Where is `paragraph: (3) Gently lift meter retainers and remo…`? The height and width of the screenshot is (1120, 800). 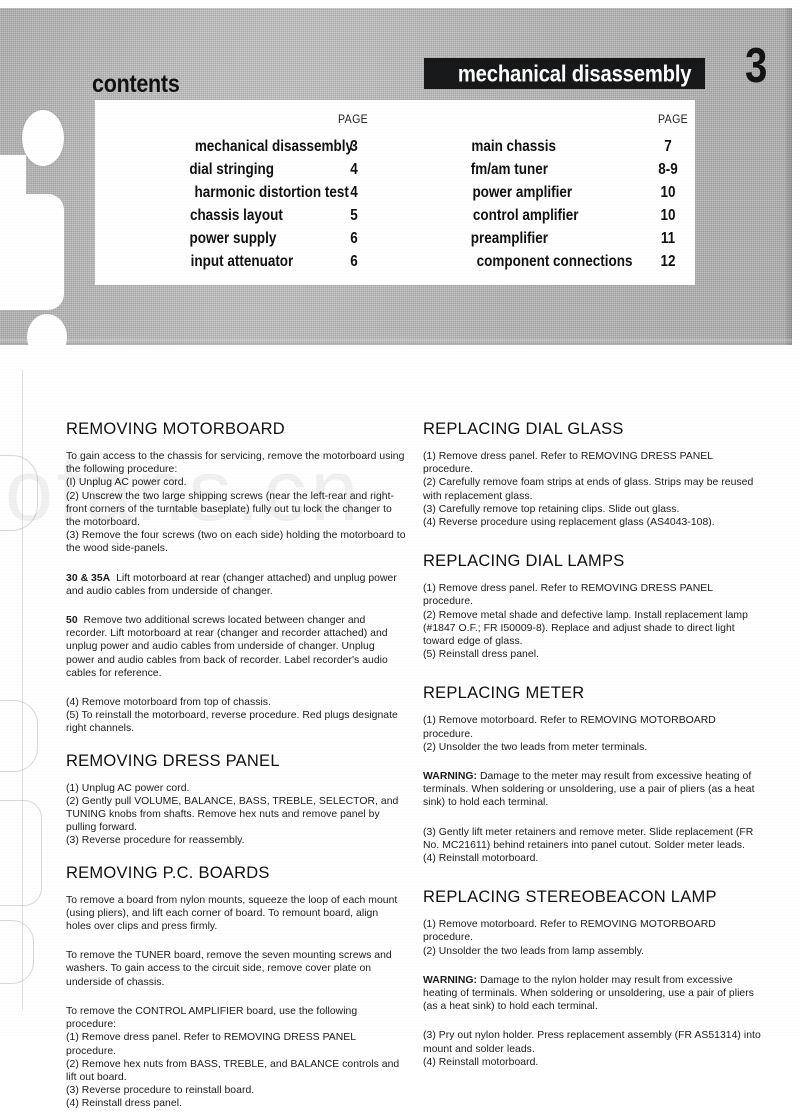 paragraph: (3) Gently lift meter retainers and remo… is located at coordinates (588, 838).